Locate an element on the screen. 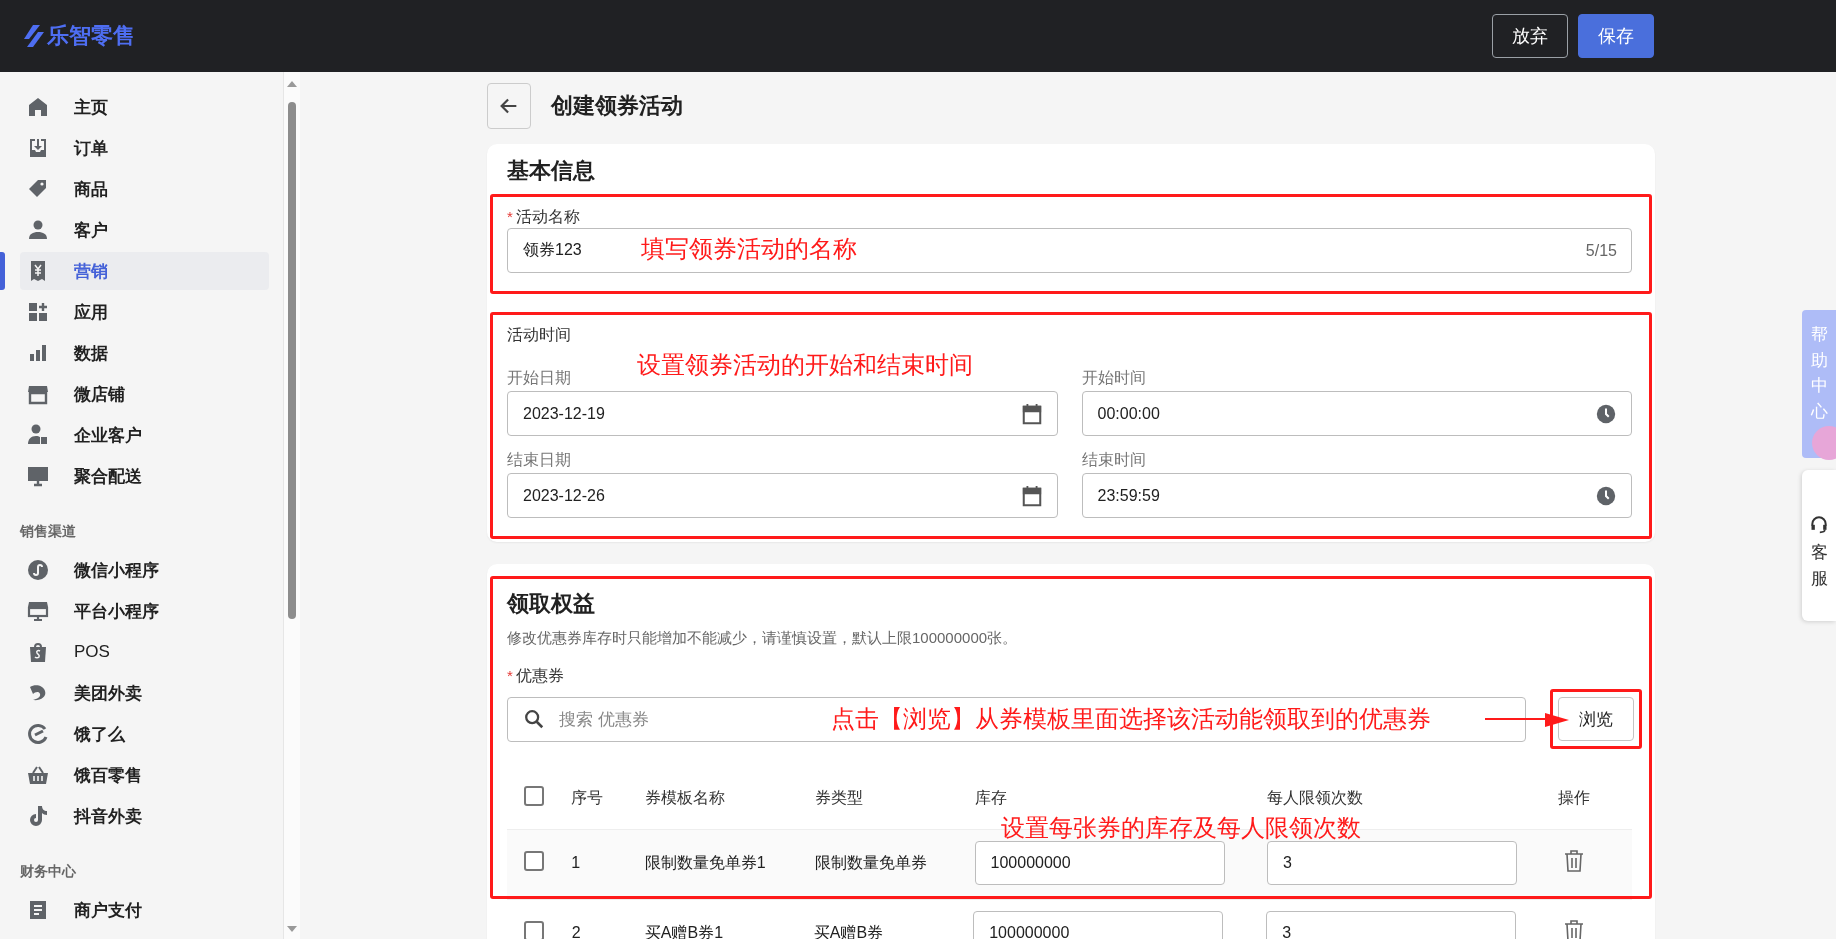  back-button is located at coordinates (509, 106).